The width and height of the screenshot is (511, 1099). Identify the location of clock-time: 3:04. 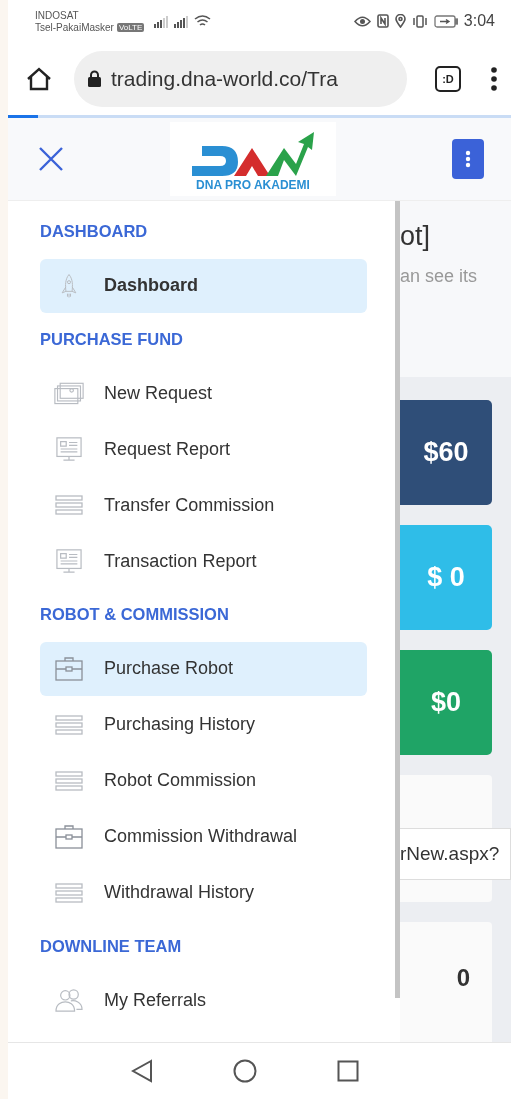
(479, 21).